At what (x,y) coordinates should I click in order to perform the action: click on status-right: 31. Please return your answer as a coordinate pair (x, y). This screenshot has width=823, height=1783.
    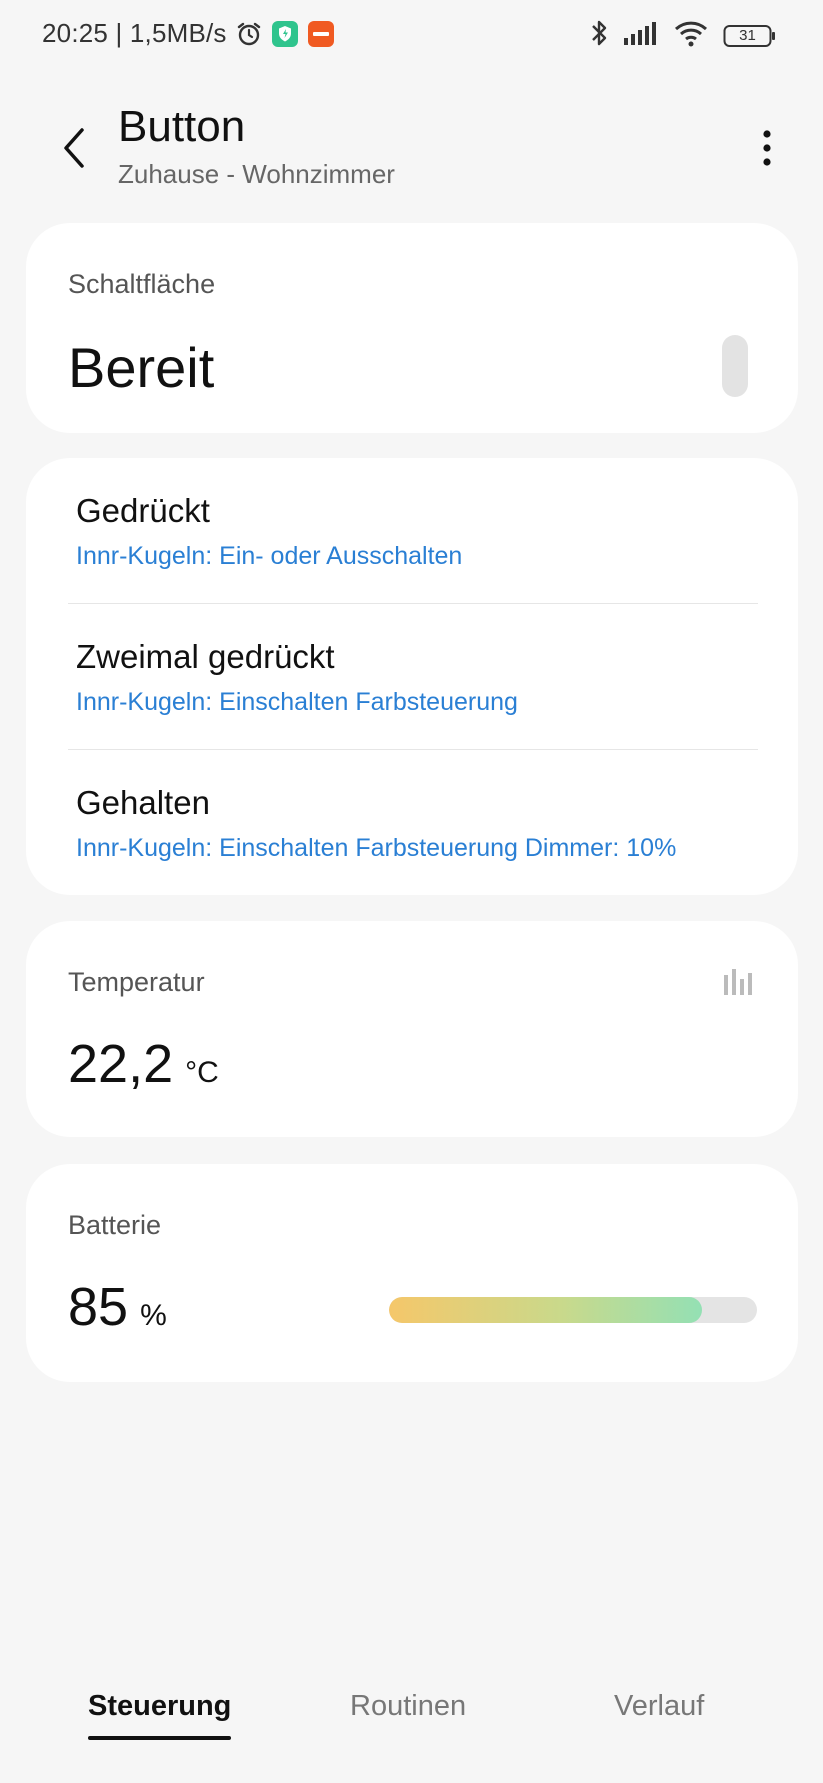
    Looking at the image, I should click on (683, 35).